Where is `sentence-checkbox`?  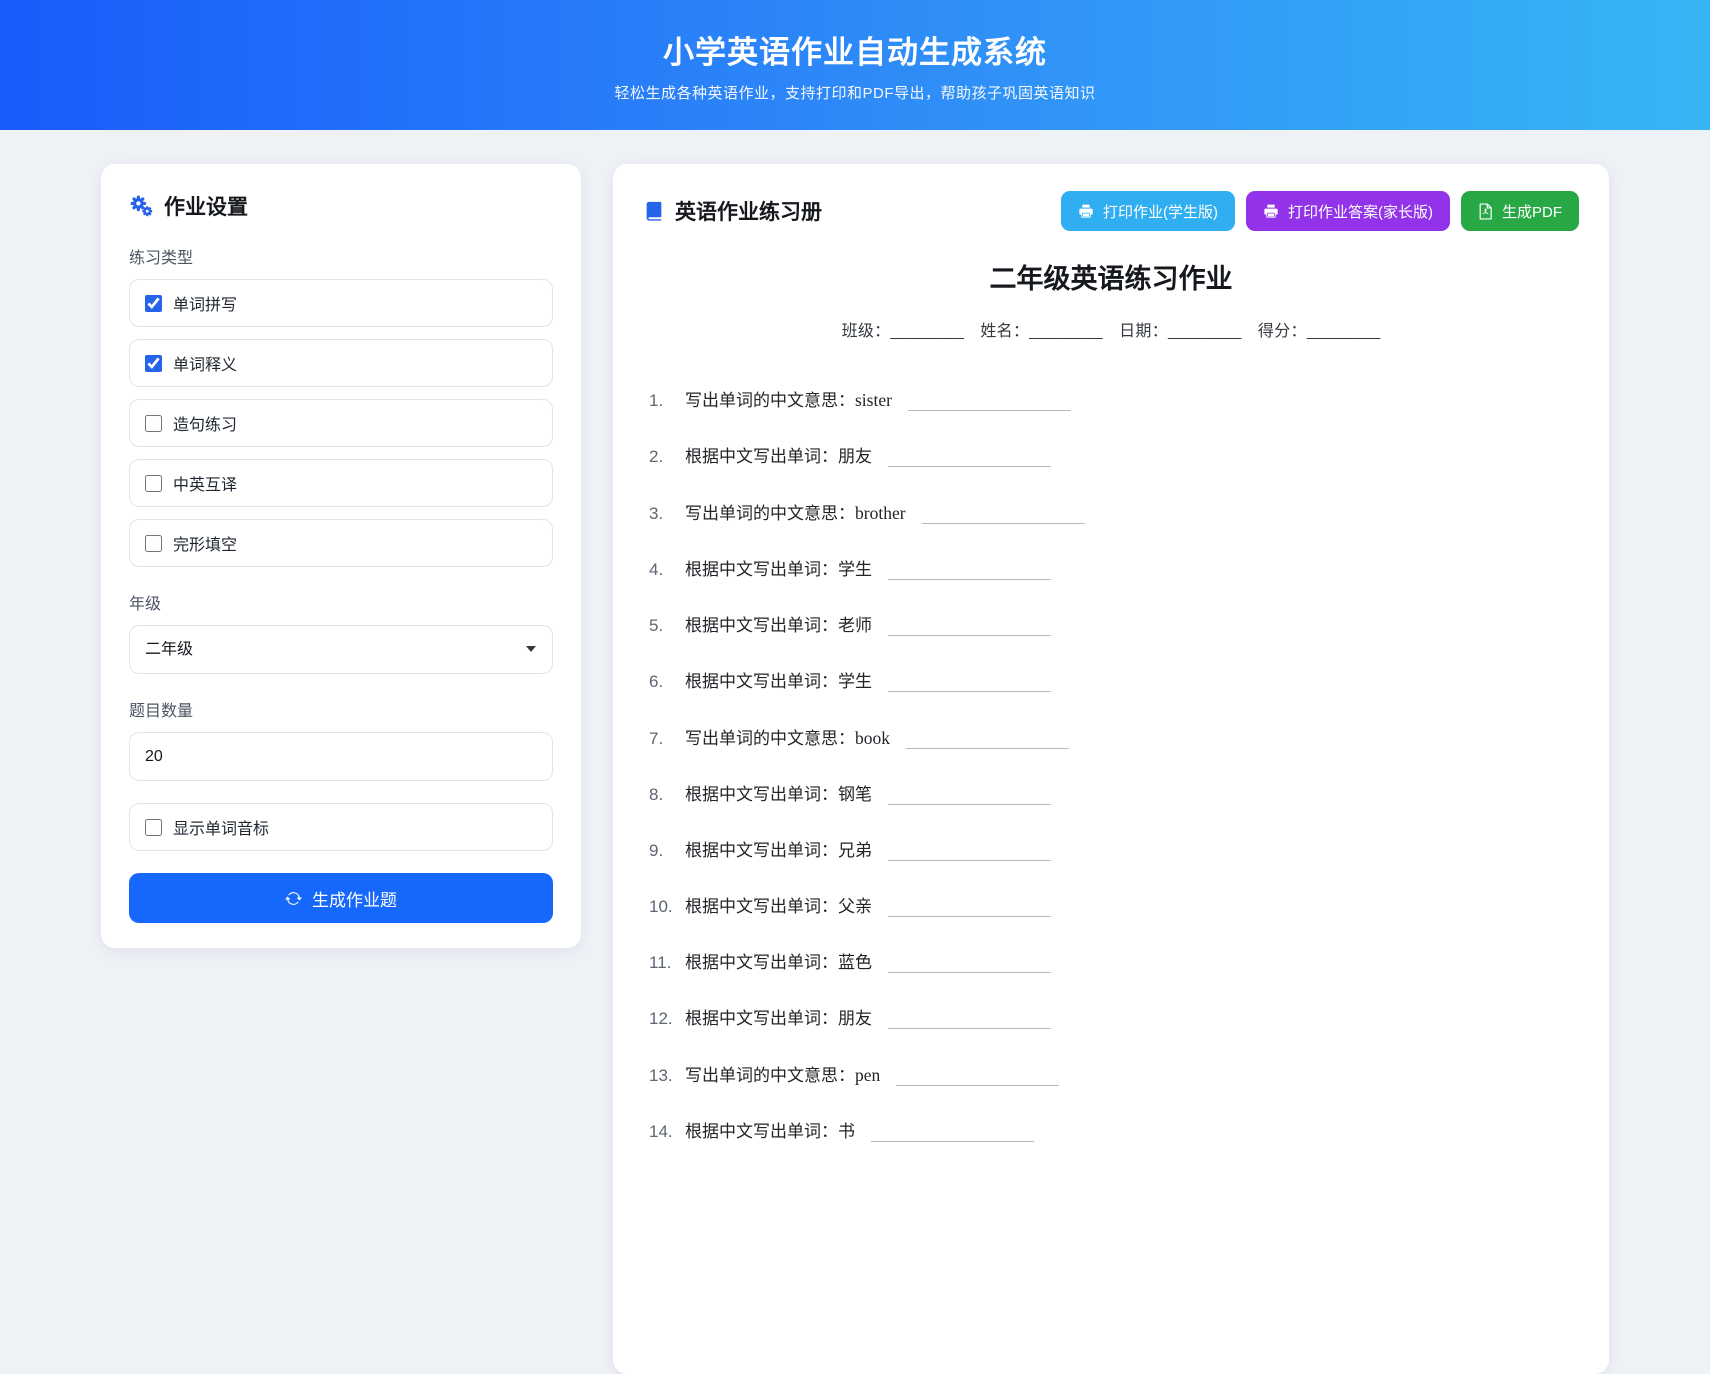
sentence-checkbox is located at coordinates (153, 423).